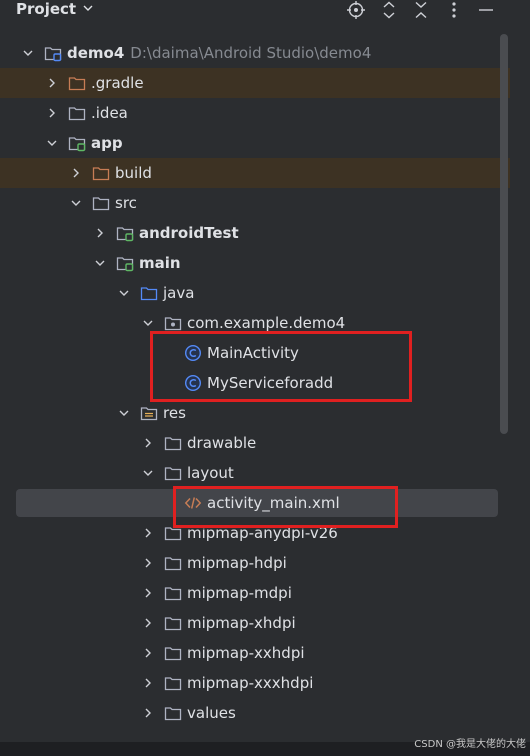 The height and width of the screenshot is (756, 530). I want to click on tree-item-mainactivity: MainActivity, so click(255, 353).